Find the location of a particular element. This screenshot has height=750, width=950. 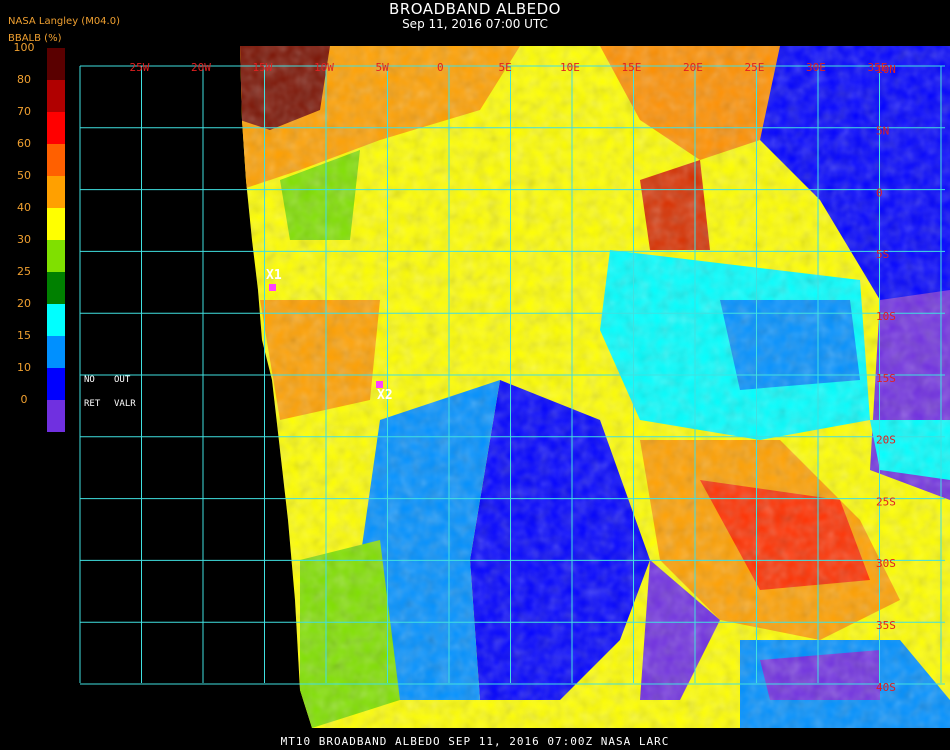

legend-tick-label: 15 is located at coordinates (24, 335).